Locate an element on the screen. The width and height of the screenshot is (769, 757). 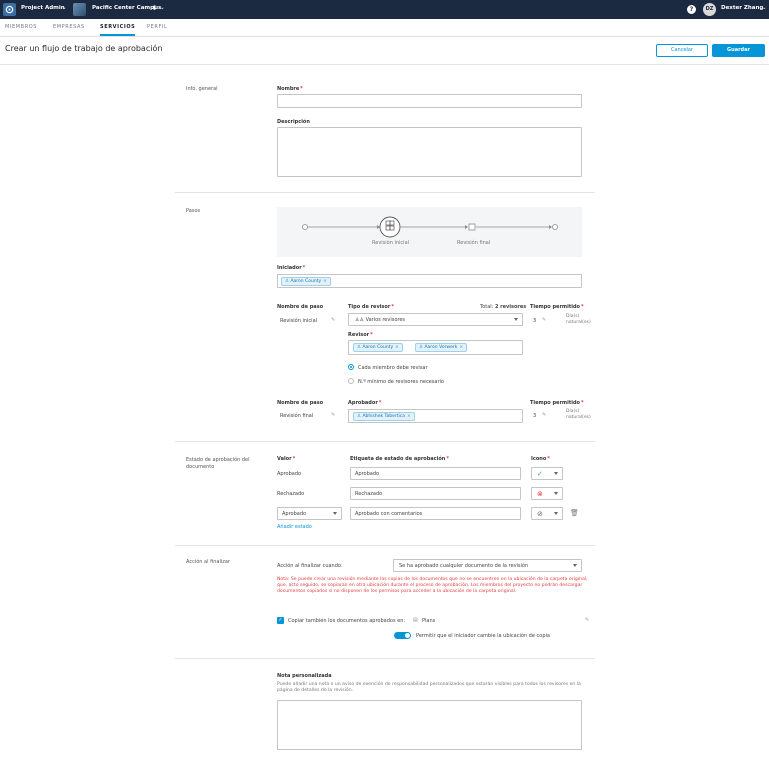
add-state-link: Añadir estado is located at coordinates (294, 527).